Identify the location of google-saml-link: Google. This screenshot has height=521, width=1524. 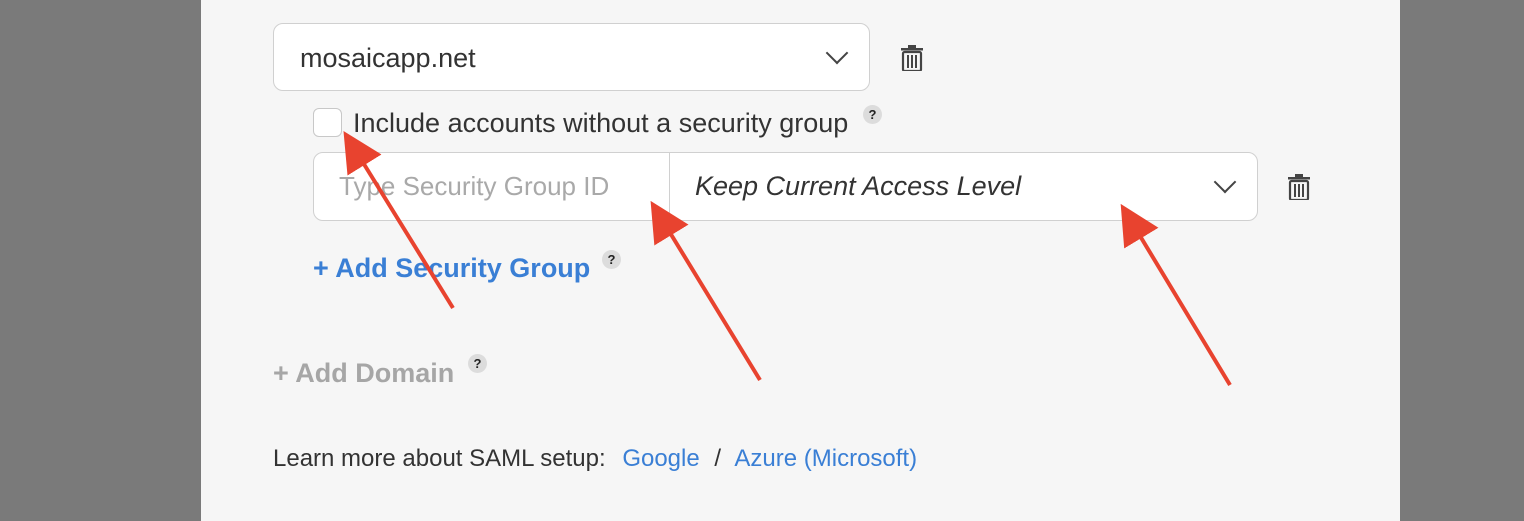
(660, 458).